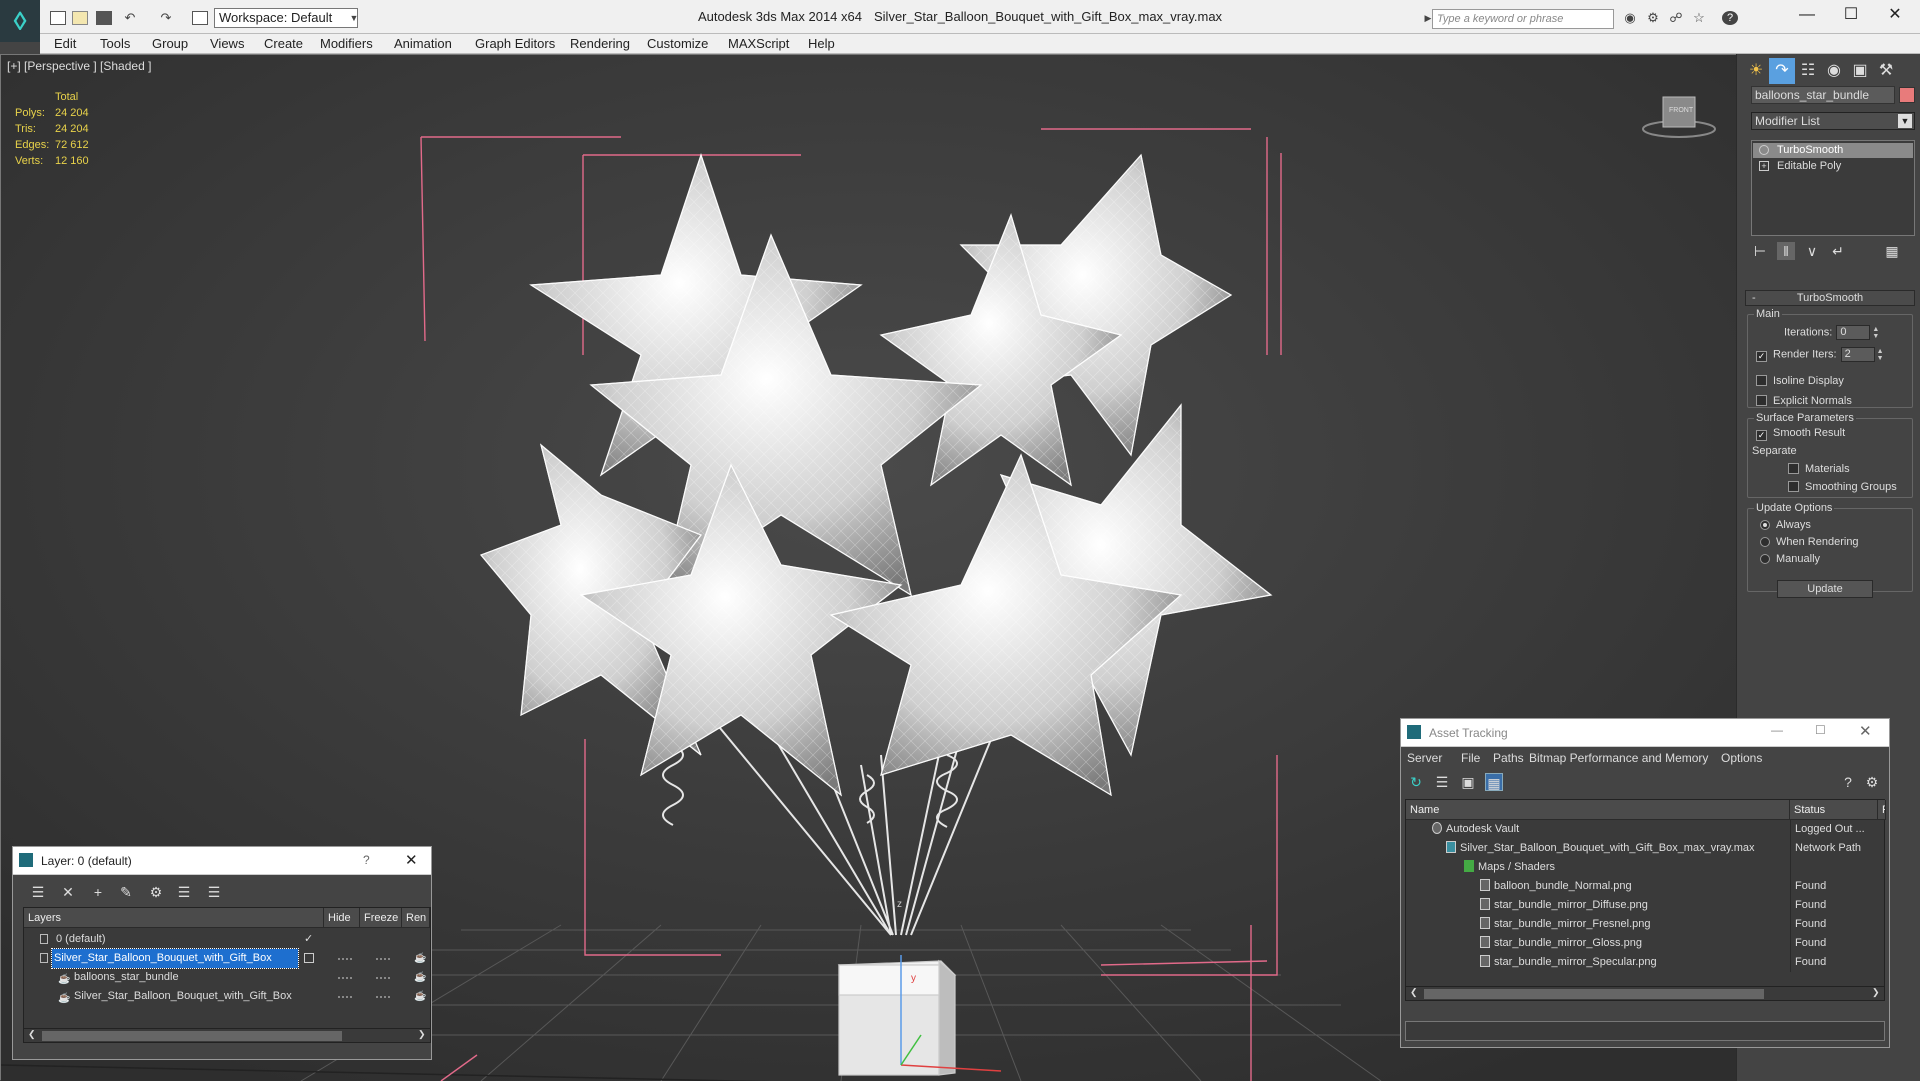  I want to click on render-iters-checkbox: ✓, so click(1761, 357).